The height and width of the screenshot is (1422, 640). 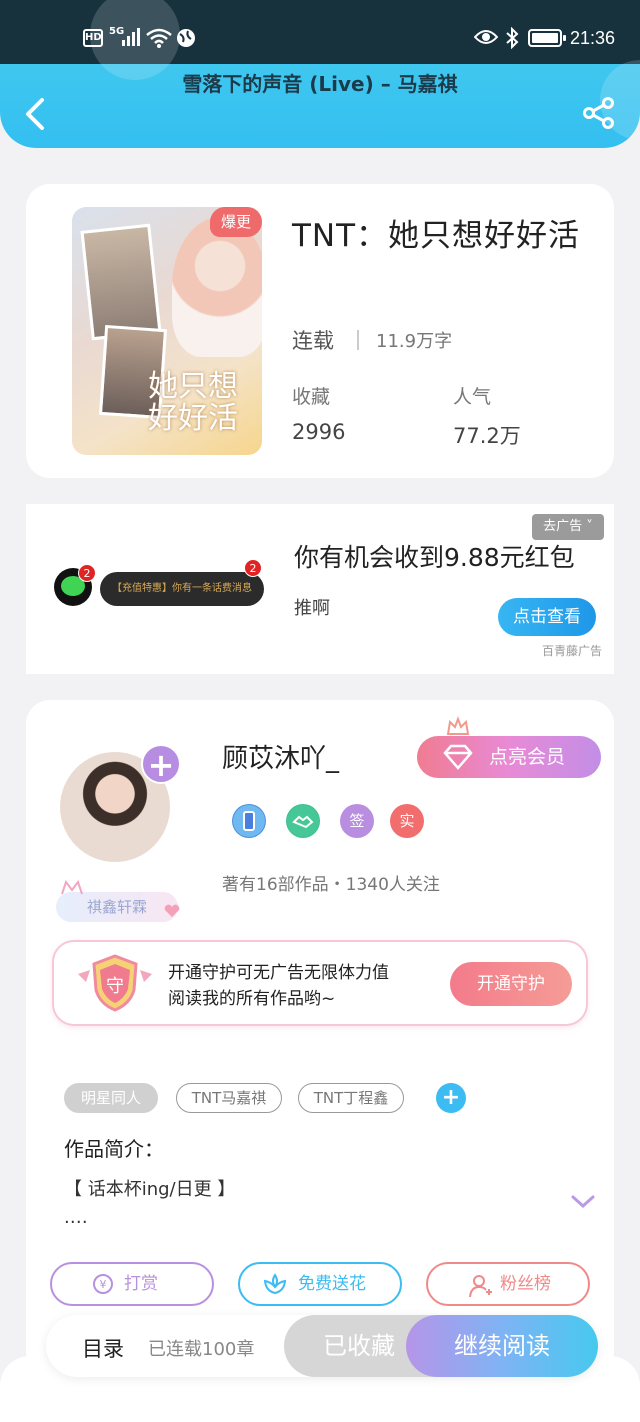 I want to click on status-bar: HD 5G 21:36, so click(x=320, y=32).